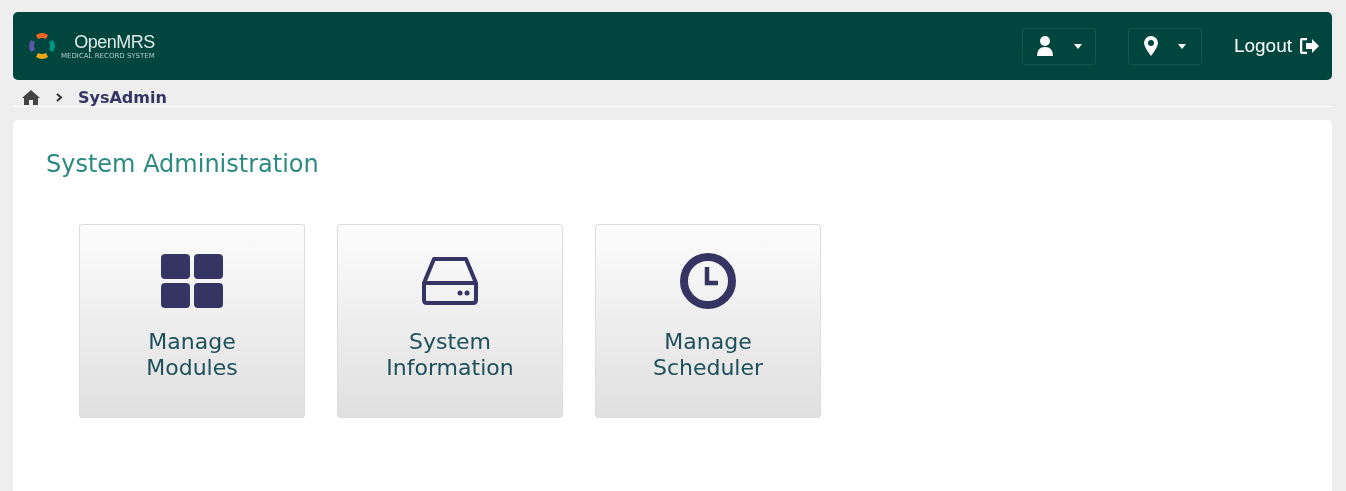  I want to click on logout-icon, so click(1310, 46).